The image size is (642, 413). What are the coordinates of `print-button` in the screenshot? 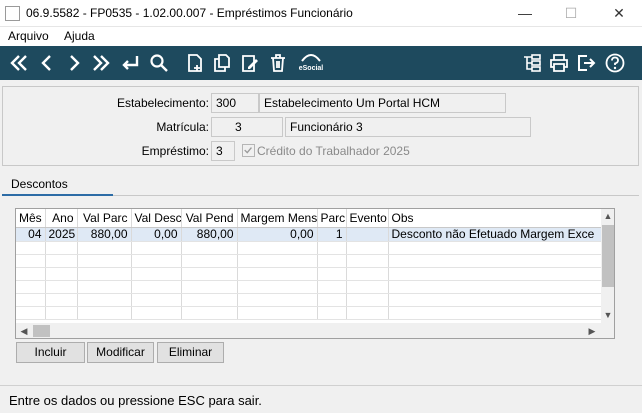 It's located at (559, 63).